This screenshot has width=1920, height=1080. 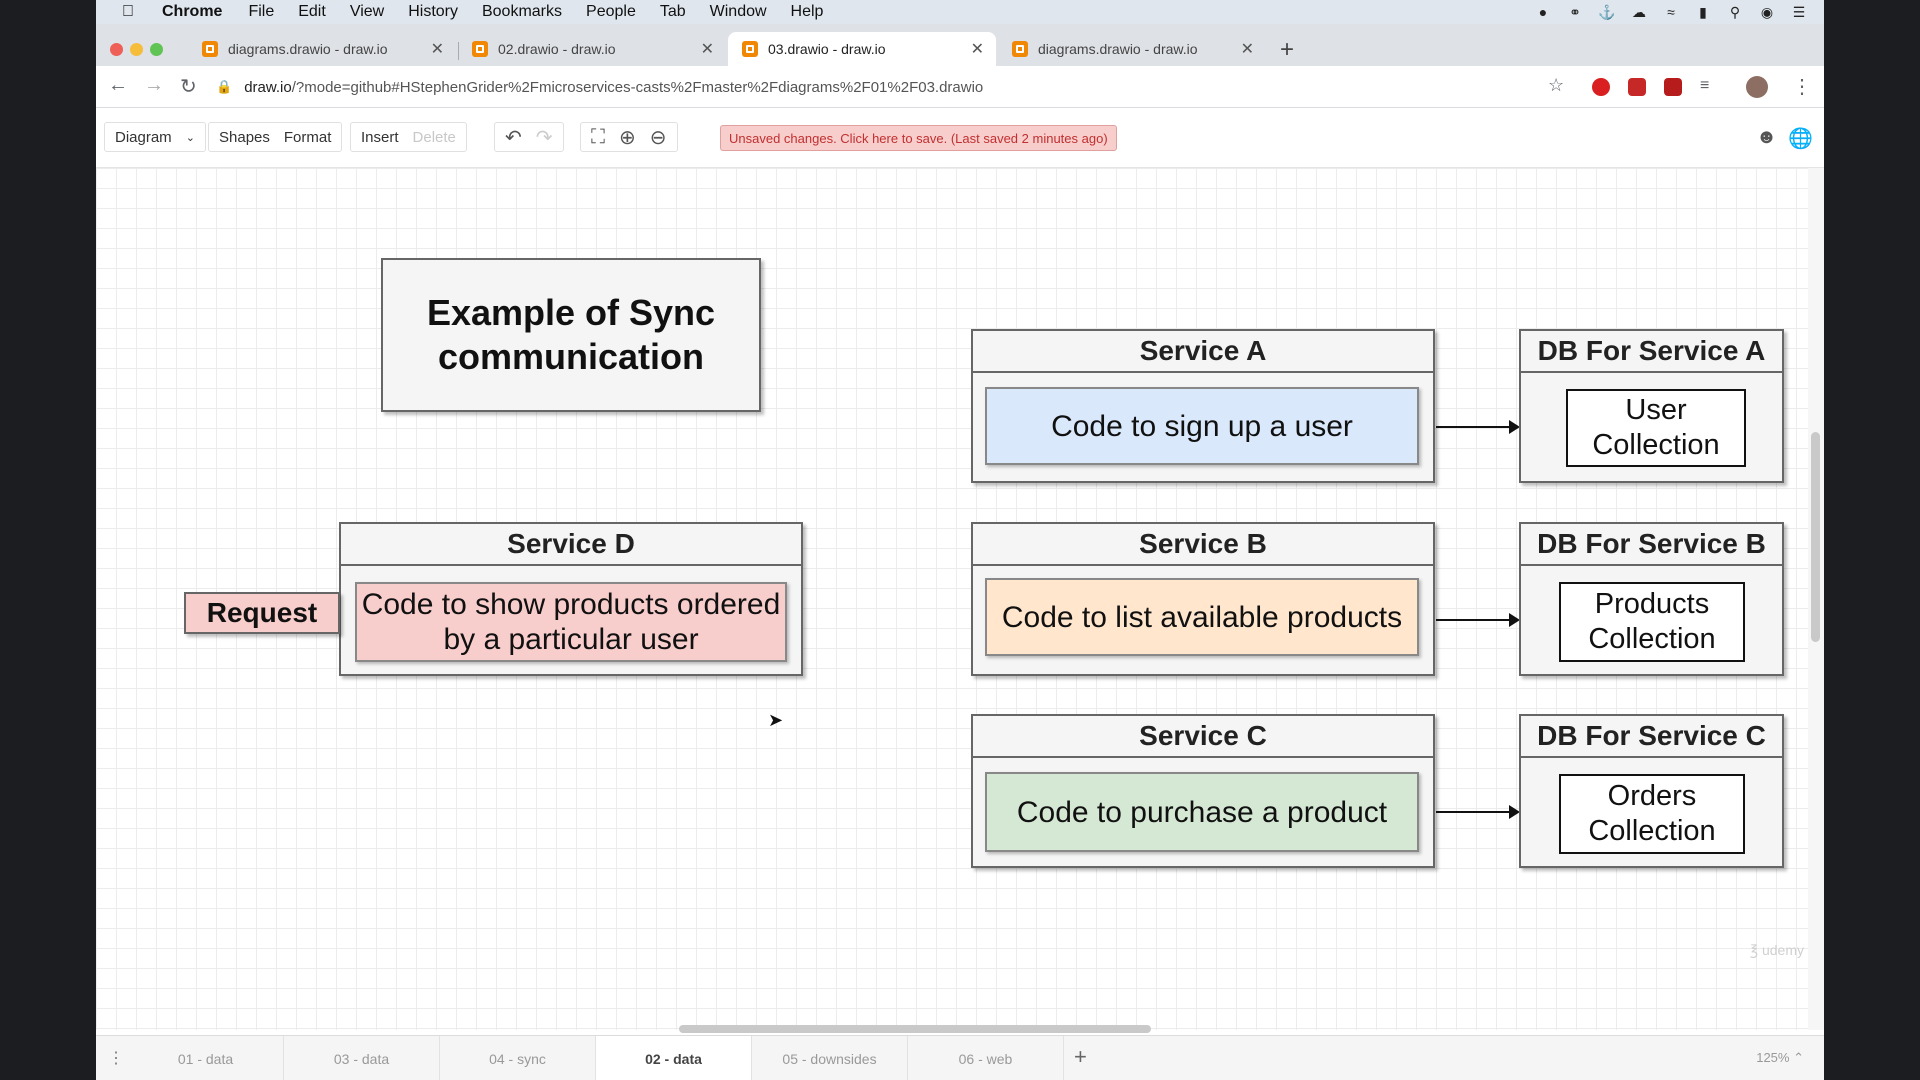 I want to click on user-icon: ☻, so click(x=1766, y=137).